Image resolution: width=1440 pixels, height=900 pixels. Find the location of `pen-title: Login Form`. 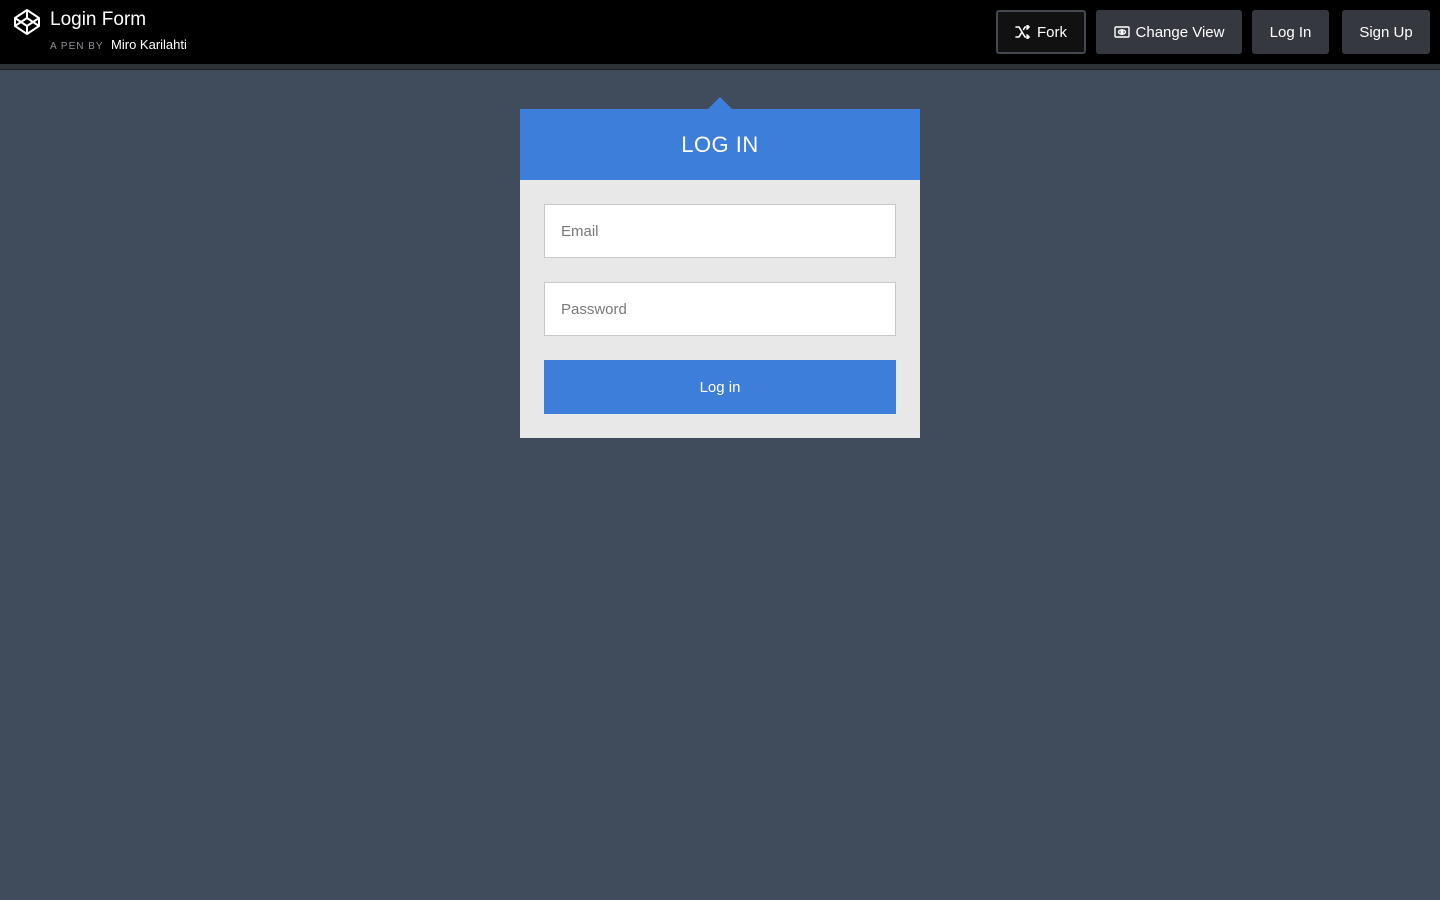

pen-title: Login Form is located at coordinates (98, 19).